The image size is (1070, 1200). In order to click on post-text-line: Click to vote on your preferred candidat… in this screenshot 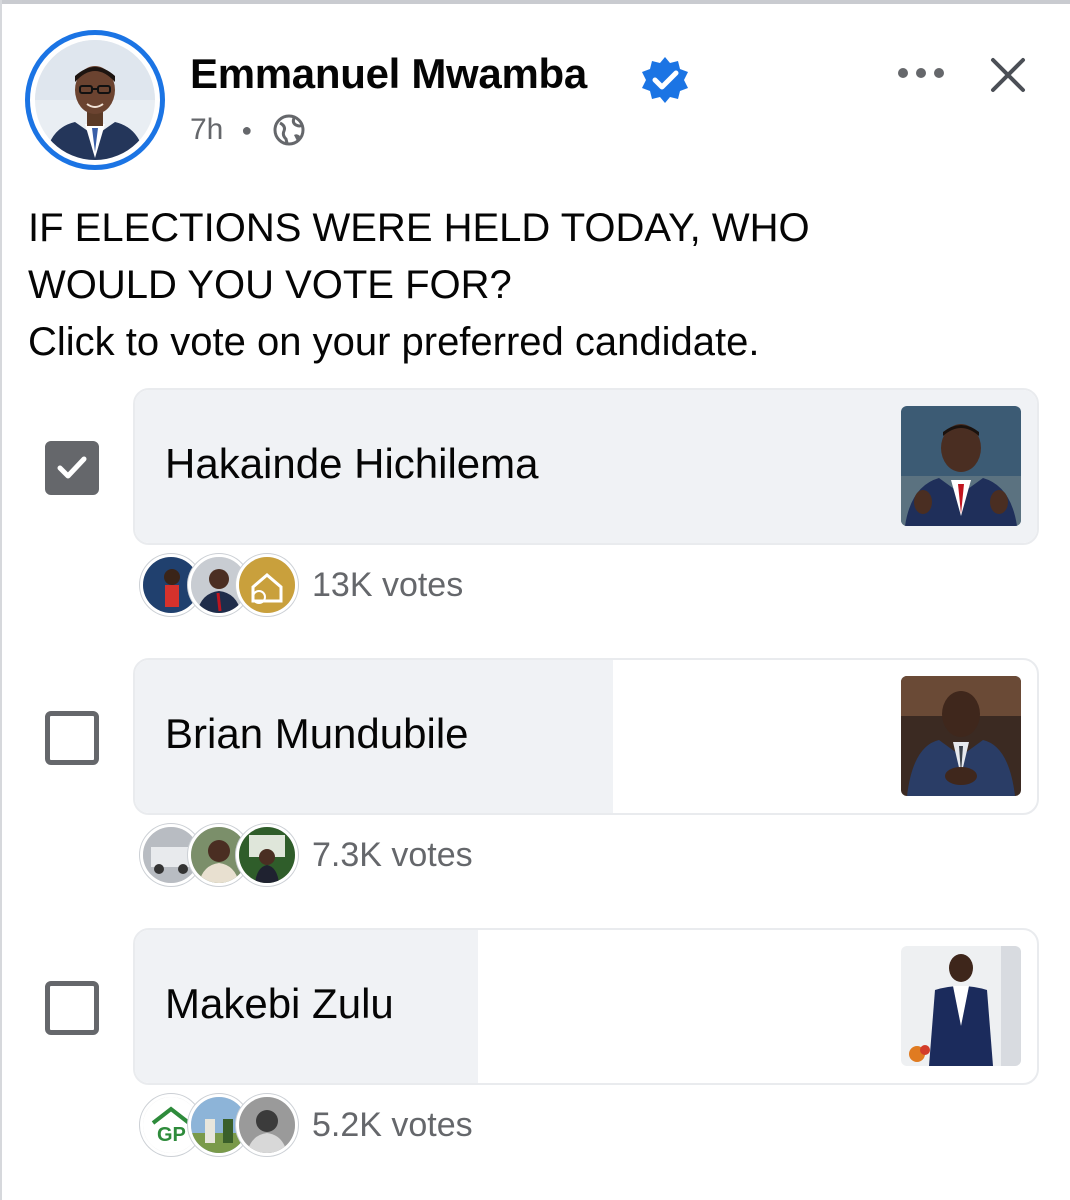, I will do `click(394, 342)`.